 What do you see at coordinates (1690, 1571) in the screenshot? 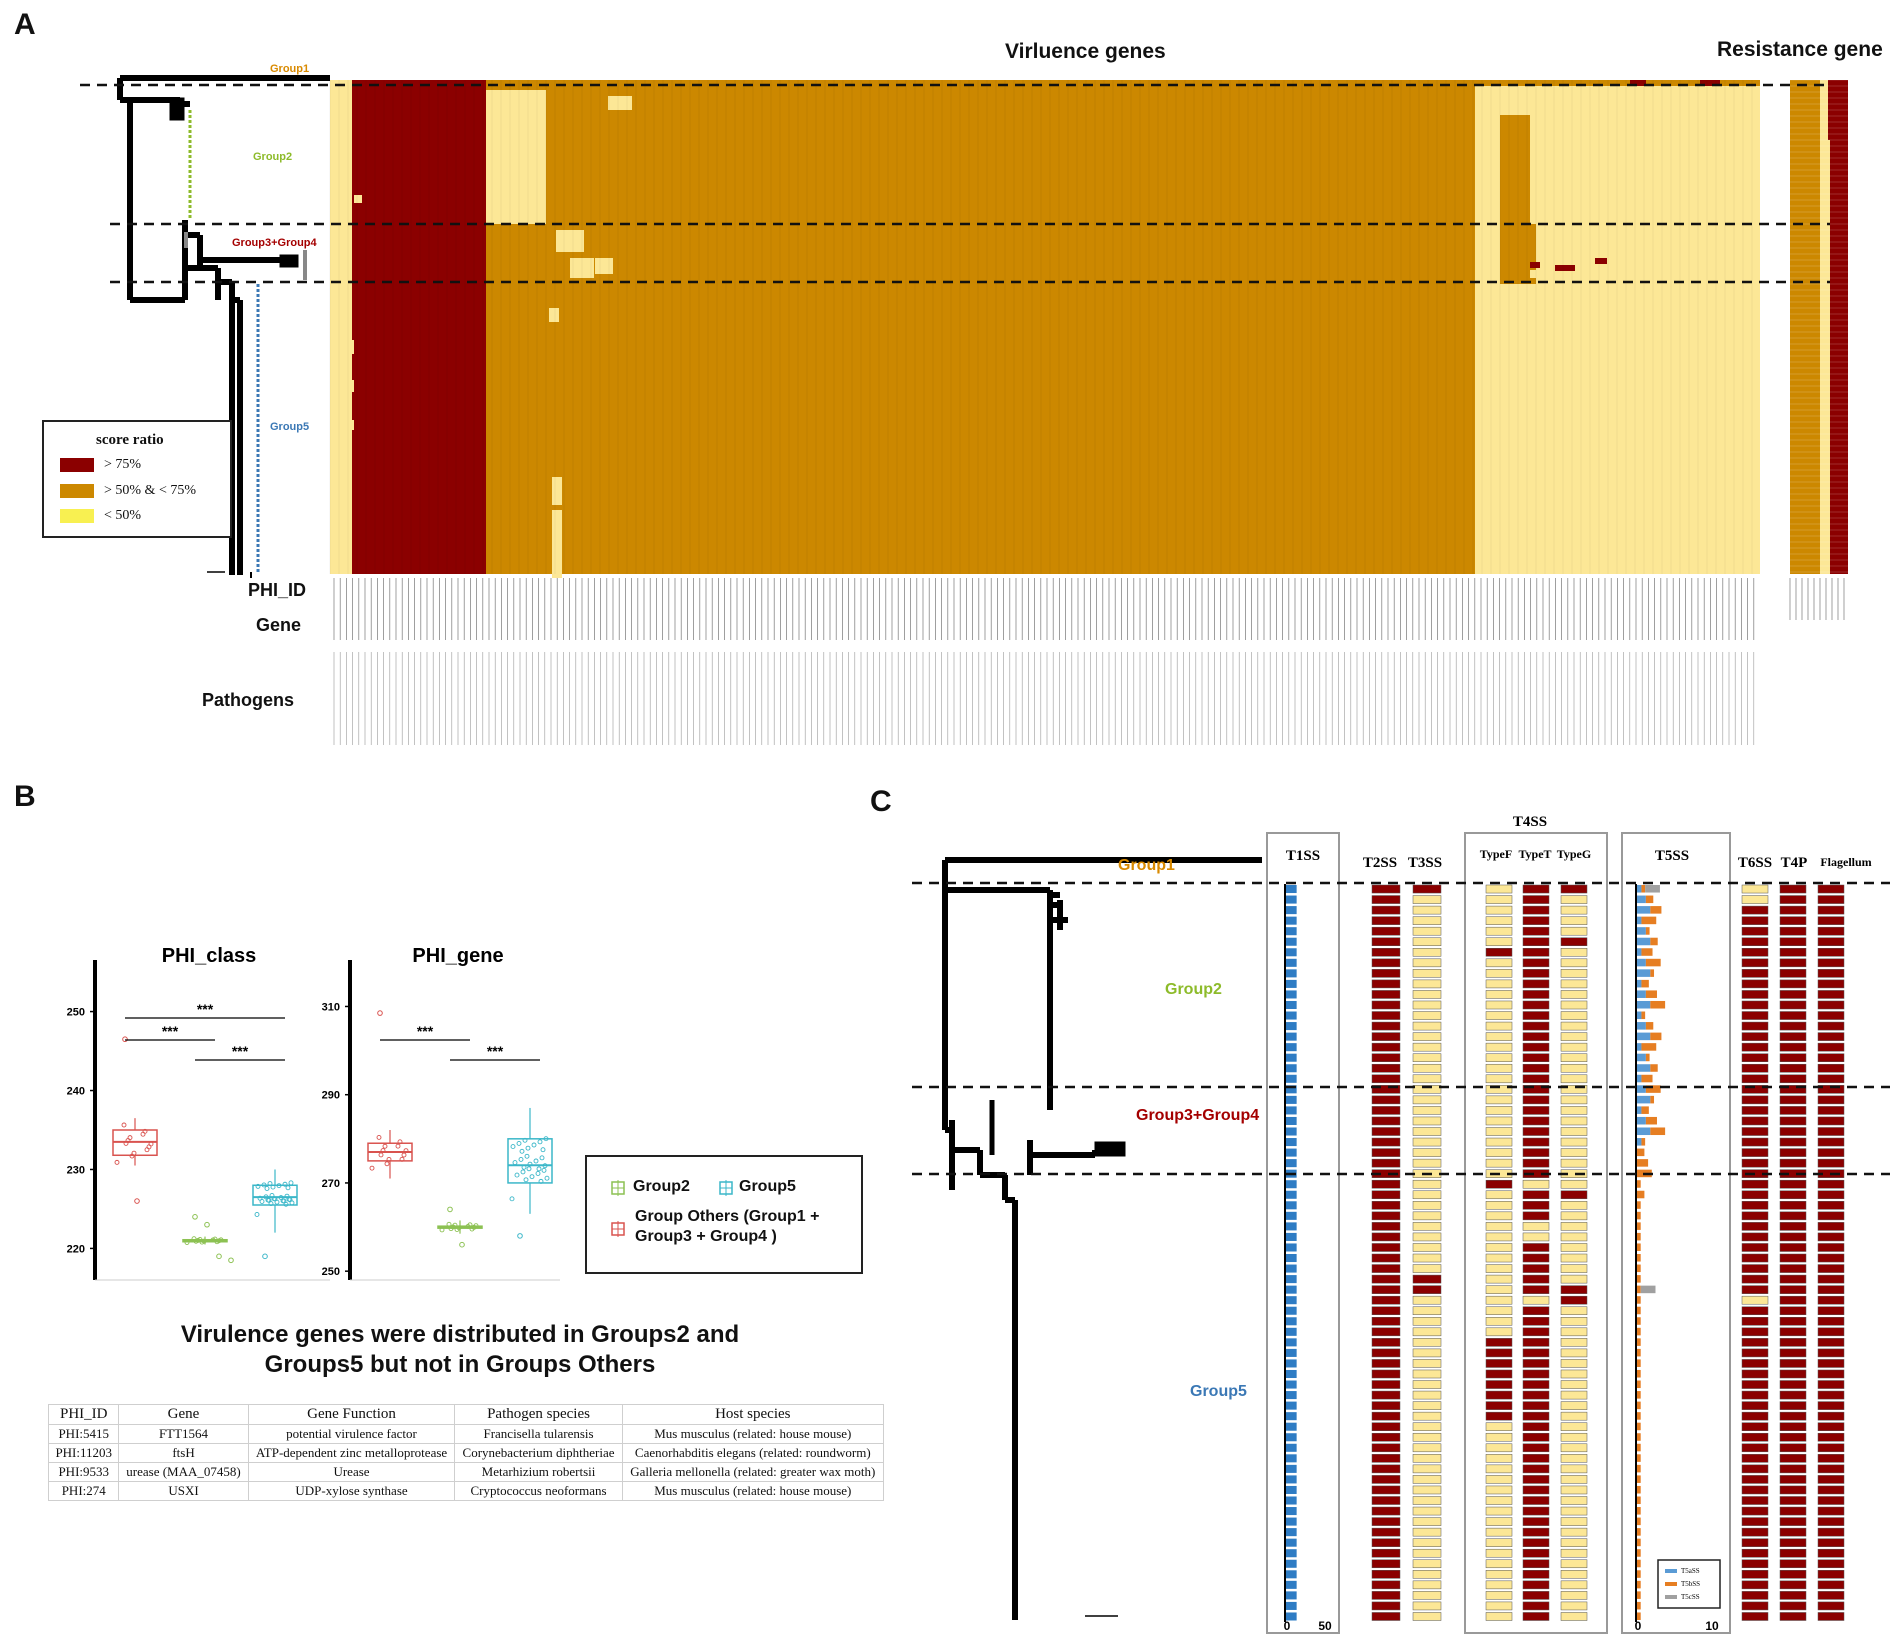
I see `t5ass-label: T5aSS` at bounding box center [1690, 1571].